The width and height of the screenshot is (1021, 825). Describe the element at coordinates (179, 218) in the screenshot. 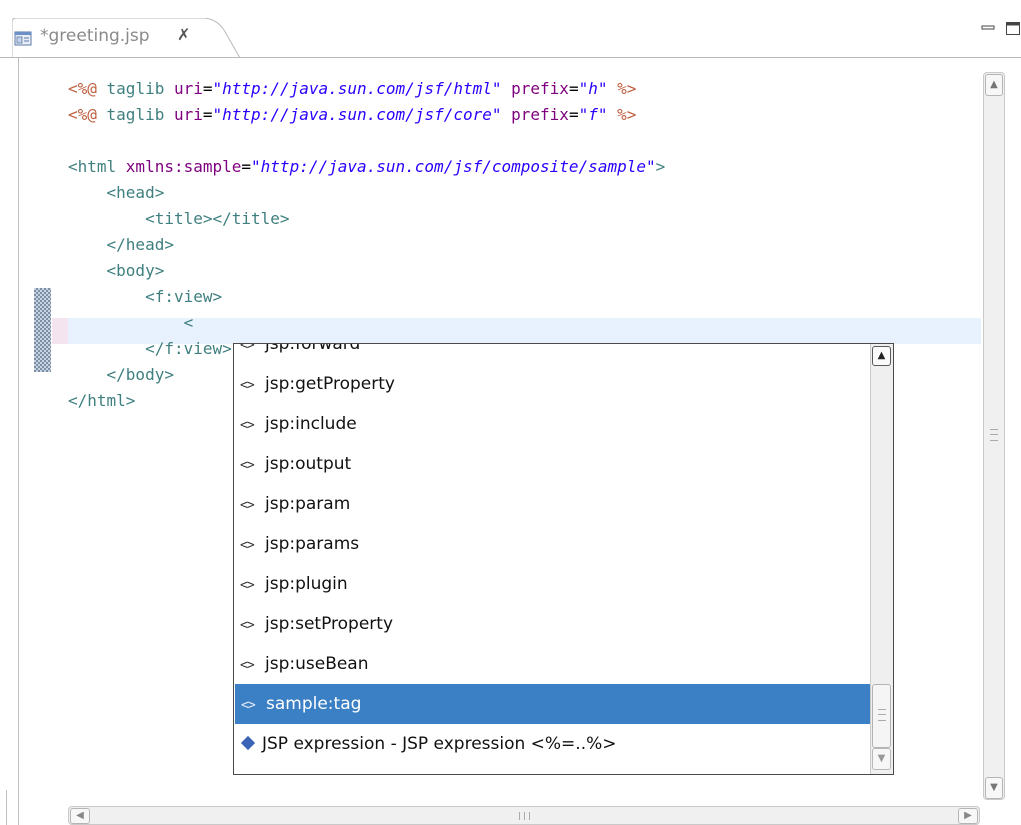

I see `code-token: <title></title>` at that location.